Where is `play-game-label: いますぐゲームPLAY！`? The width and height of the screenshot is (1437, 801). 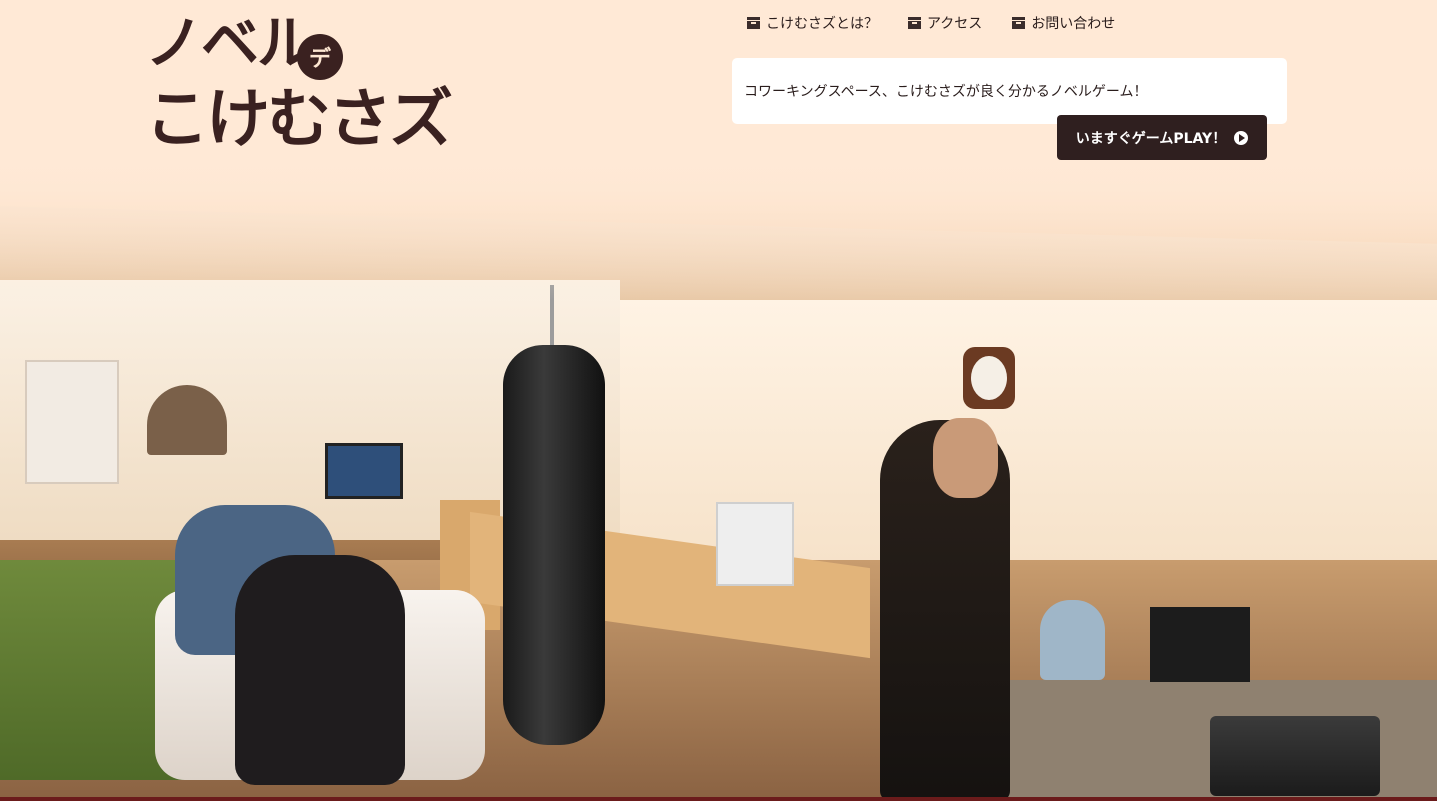 play-game-label: いますぐゲームPLAY！ is located at coordinates (1151, 138).